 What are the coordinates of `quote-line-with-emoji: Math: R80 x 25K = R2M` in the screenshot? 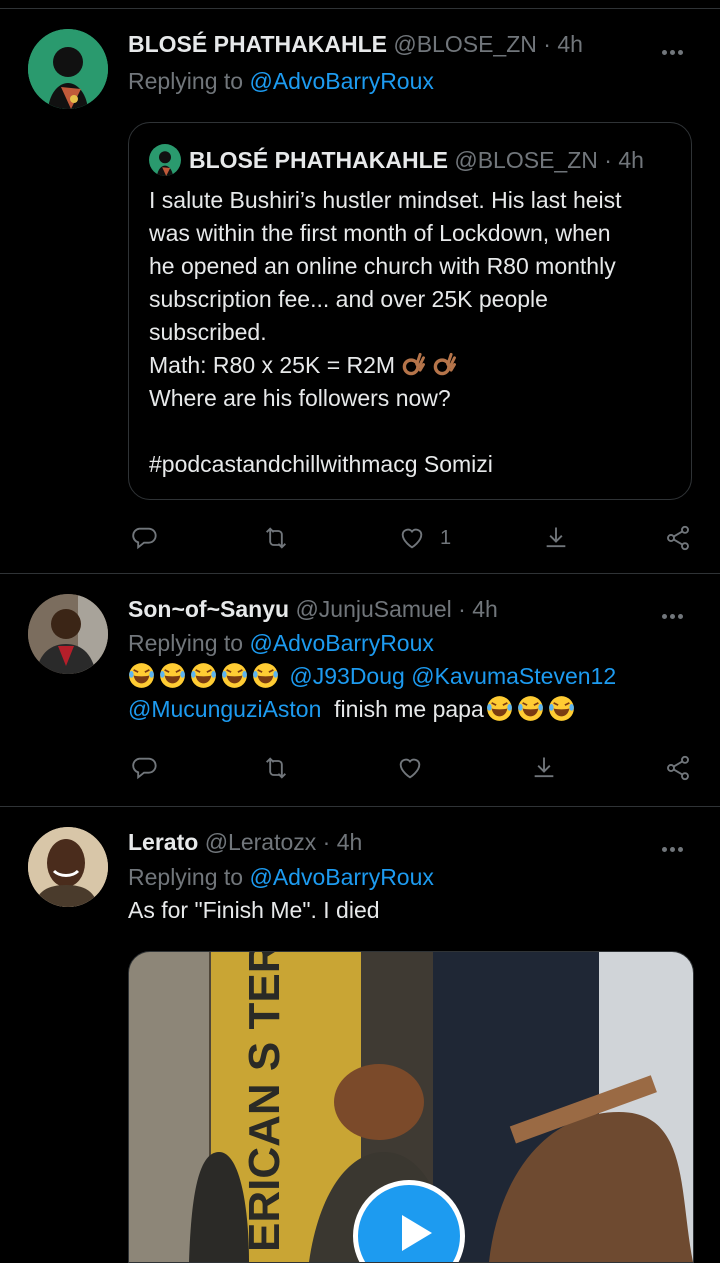 It's located at (411, 365).